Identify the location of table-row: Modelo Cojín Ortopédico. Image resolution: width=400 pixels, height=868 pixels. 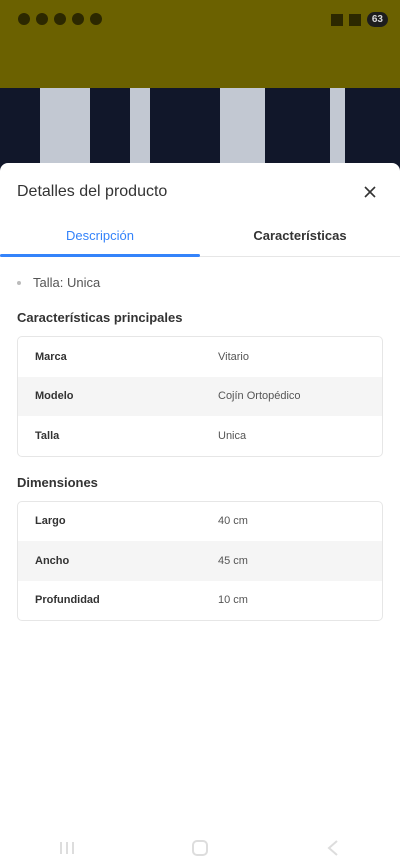
(200, 396).